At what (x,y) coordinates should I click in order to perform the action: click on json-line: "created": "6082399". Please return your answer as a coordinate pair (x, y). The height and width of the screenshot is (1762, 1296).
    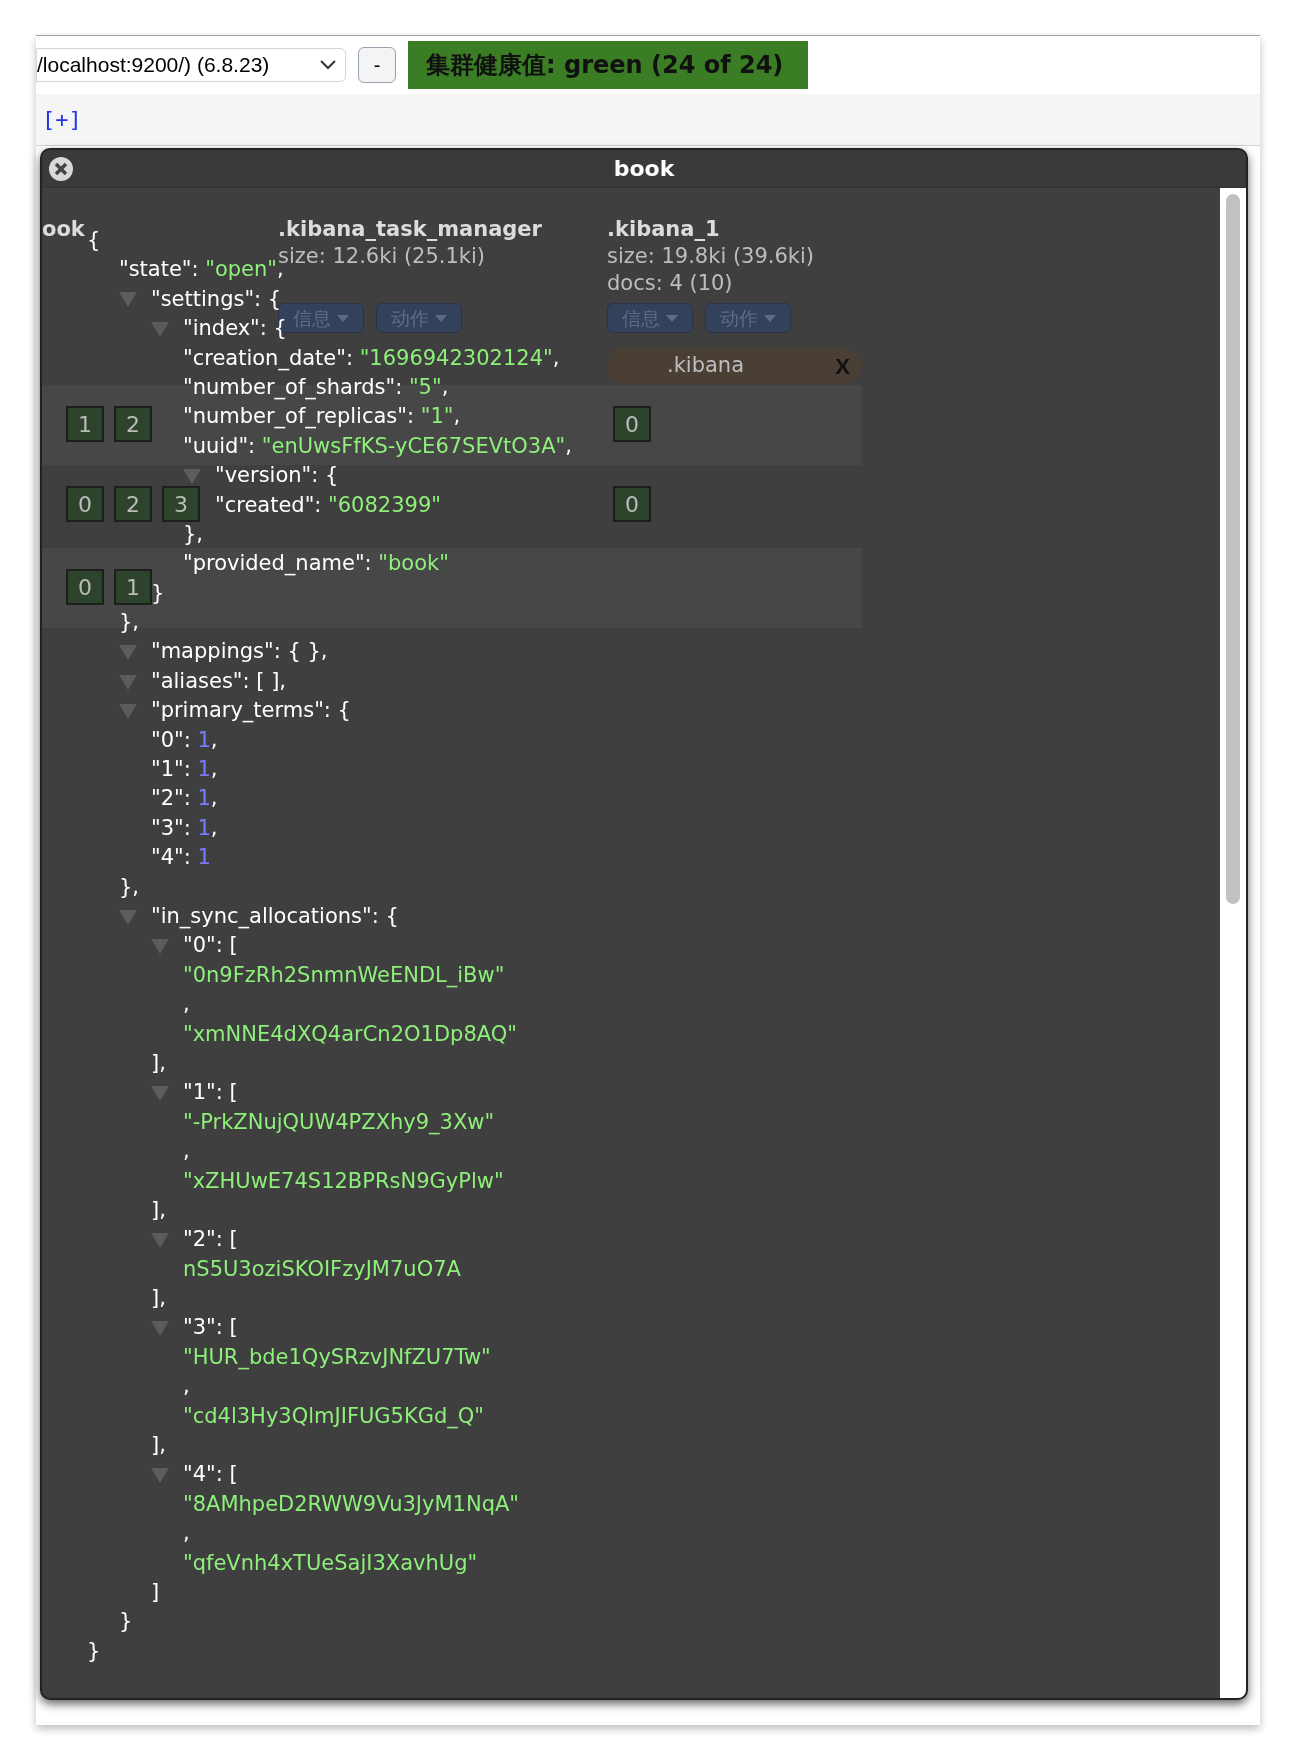
    Looking at the image, I should click on (328, 505).